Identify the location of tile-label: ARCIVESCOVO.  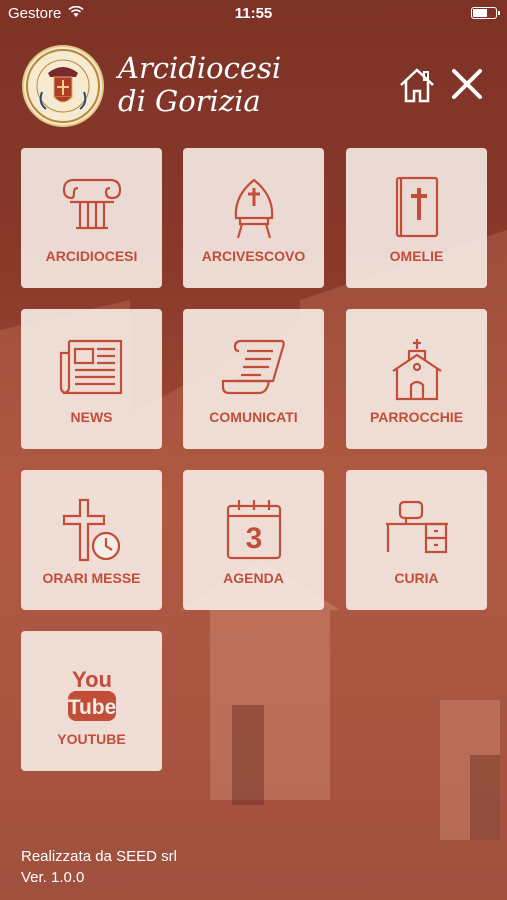
(253, 256).